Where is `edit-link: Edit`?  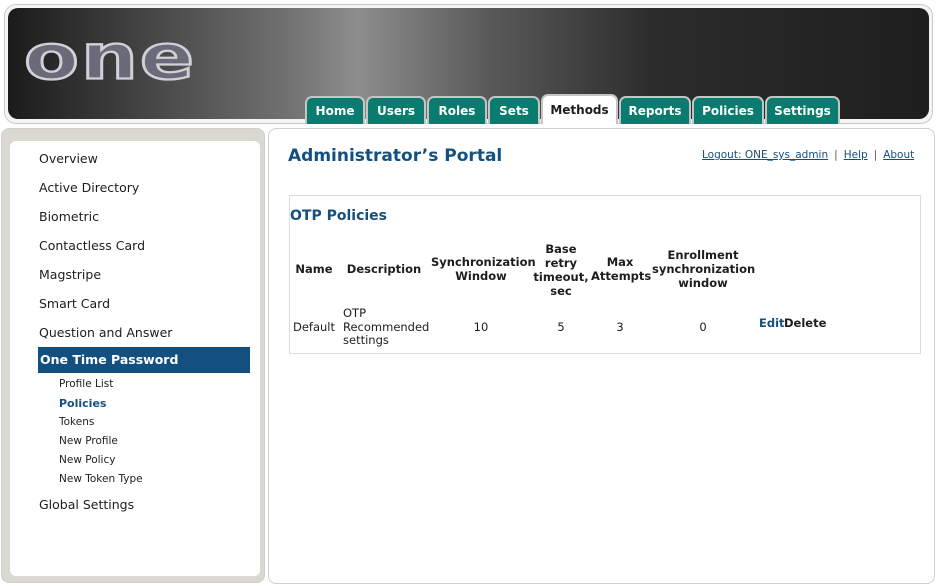 edit-link: Edit is located at coordinates (772, 323).